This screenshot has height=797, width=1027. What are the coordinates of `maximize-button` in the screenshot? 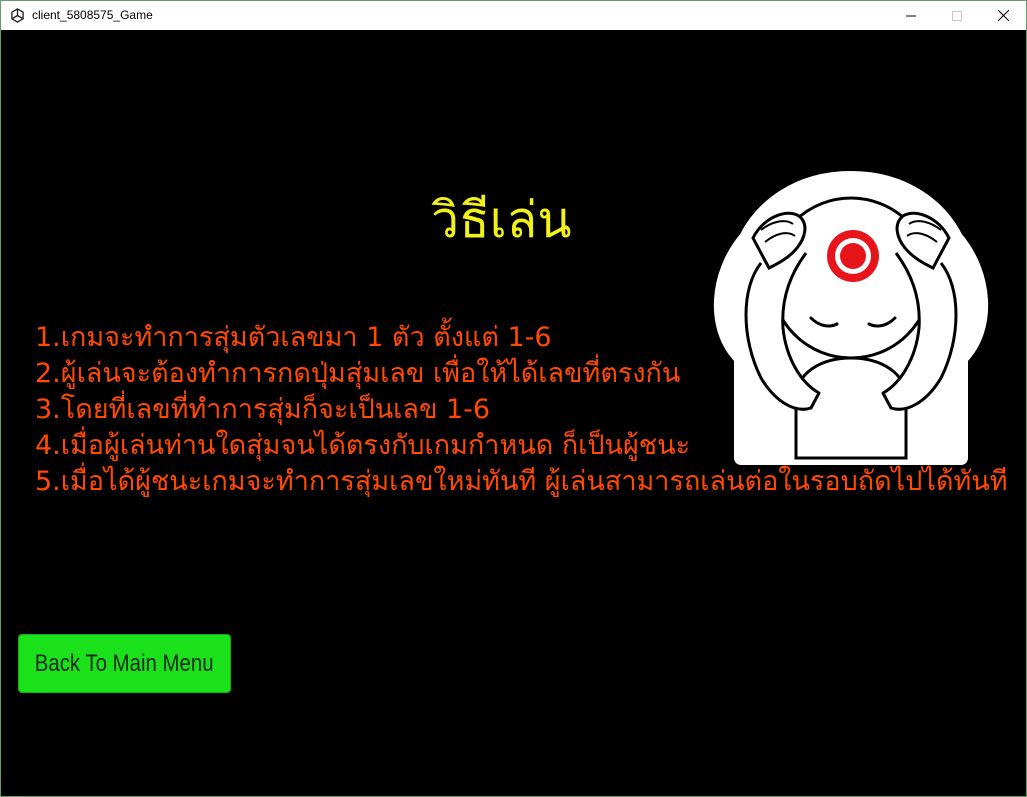 It's located at (957, 15).